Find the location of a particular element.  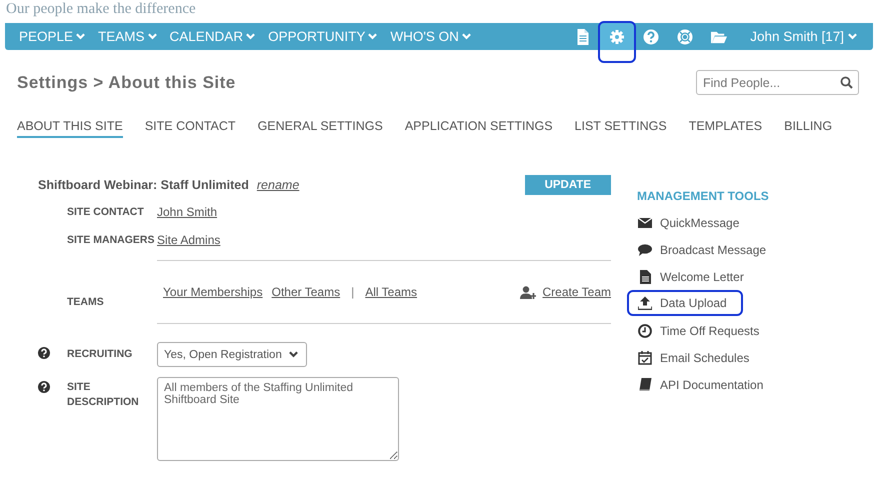

tab: LIST SETTINGS is located at coordinates (620, 128).